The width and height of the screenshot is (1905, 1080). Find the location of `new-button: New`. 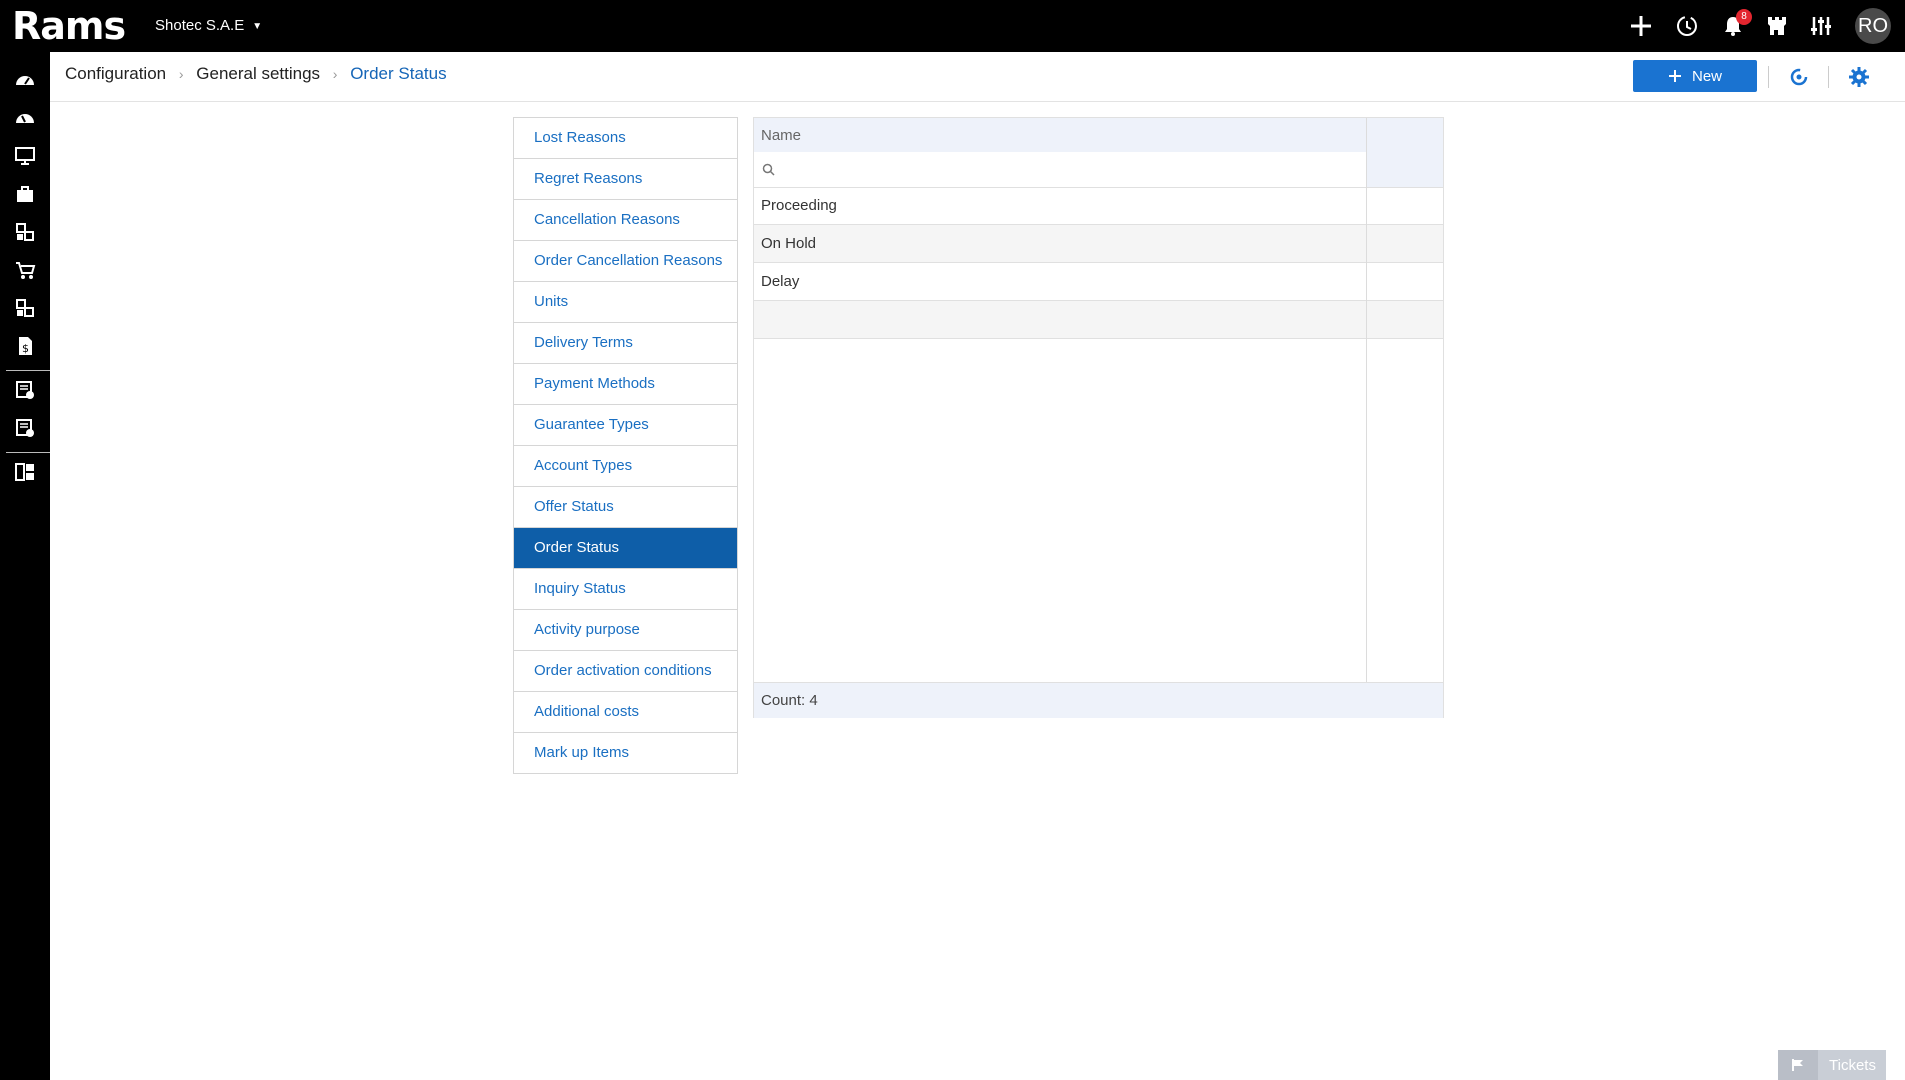

new-button: New is located at coordinates (1695, 76).